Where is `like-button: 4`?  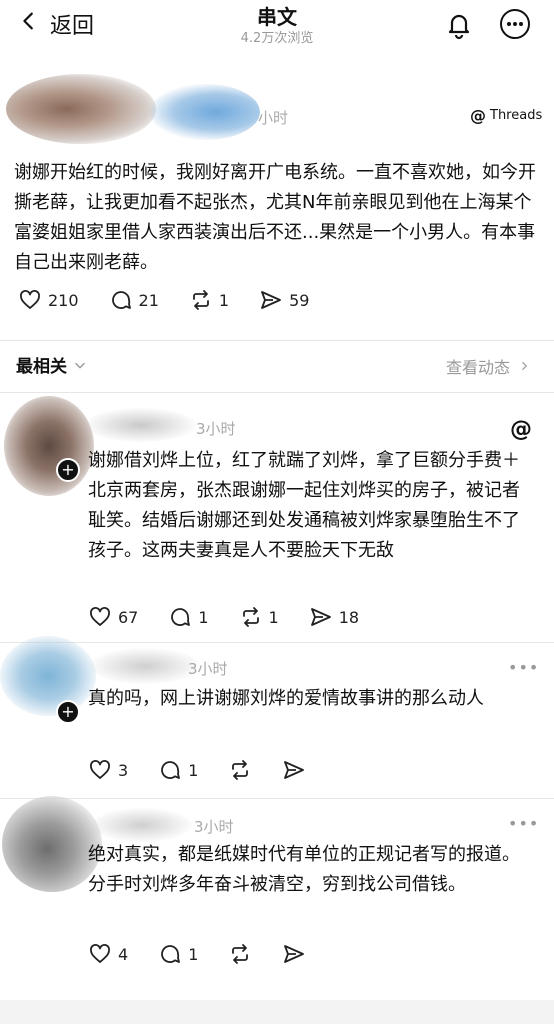
like-button: 4 is located at coordinates (108, 954).